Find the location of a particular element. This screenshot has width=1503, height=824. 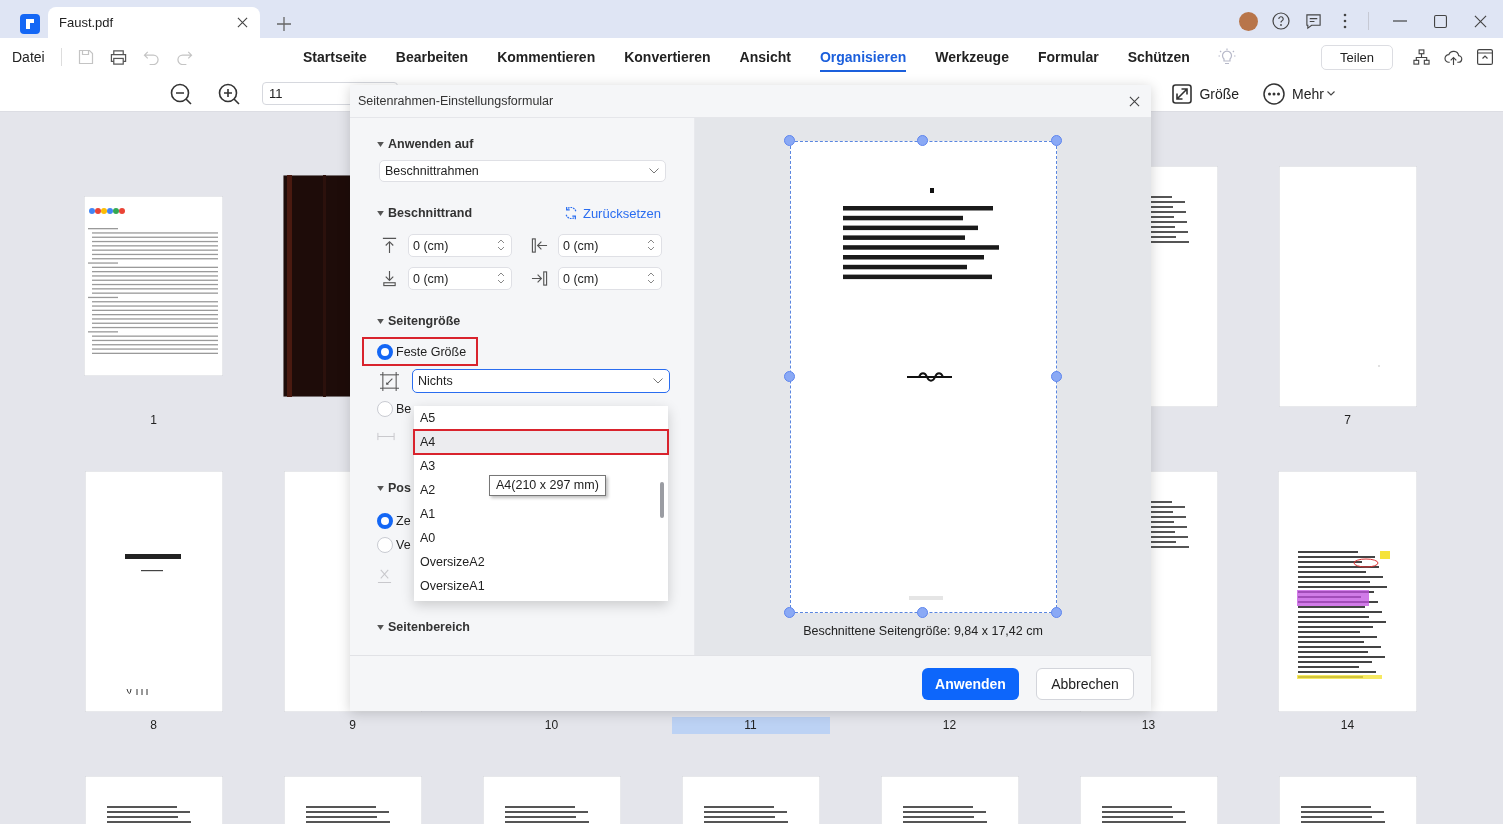

radio-label: Be is located at coordinates (404, 409).